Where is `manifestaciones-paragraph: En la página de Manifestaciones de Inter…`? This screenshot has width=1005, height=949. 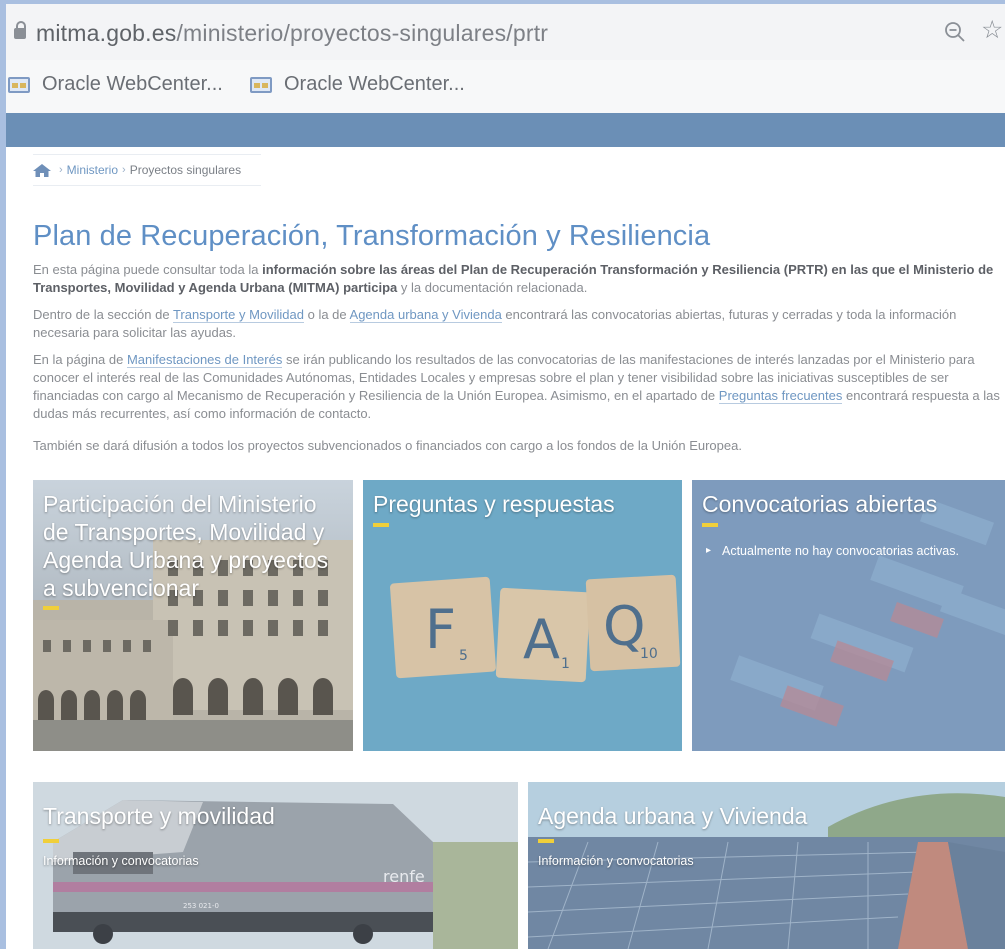 manifestaciones-paragraph: En la página de Manifestaciones de Inter… is located at coordinates (517, 387).